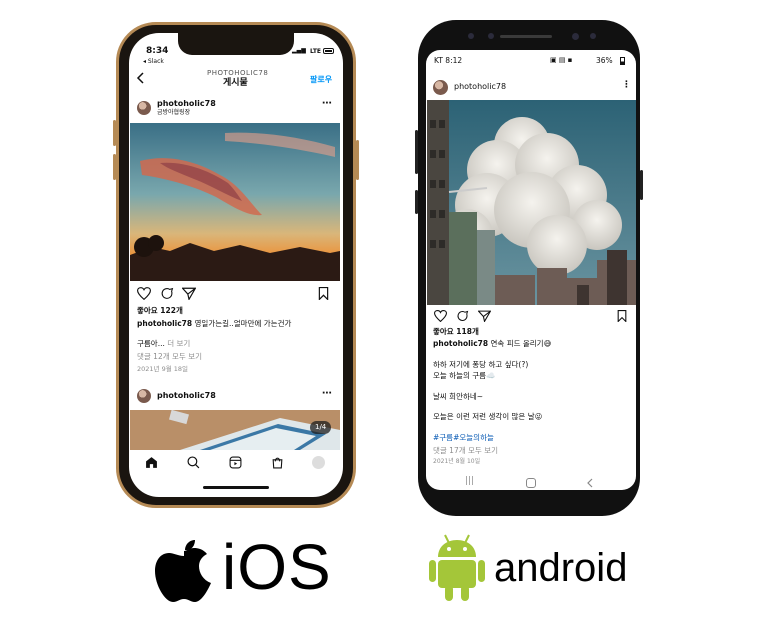 The width and height of the screenshot is (770, 626). I want to click on ios-comments-link: 댓글 12개 모두 보기, so click(169, 357).